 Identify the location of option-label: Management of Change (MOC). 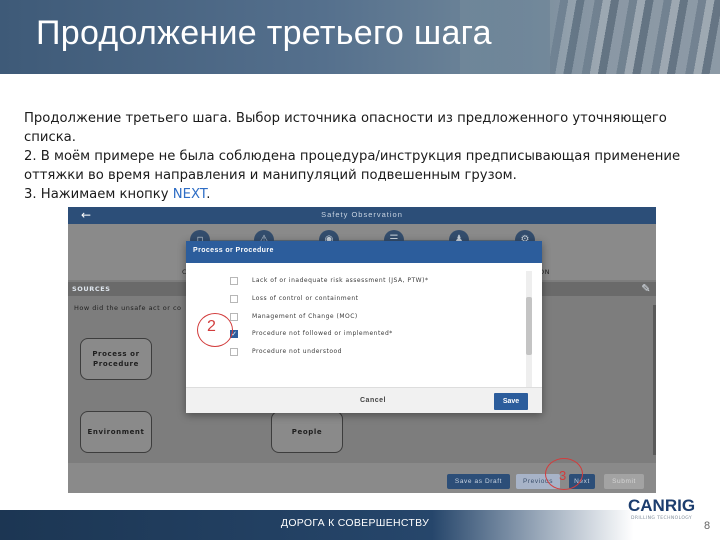
(305, 316).